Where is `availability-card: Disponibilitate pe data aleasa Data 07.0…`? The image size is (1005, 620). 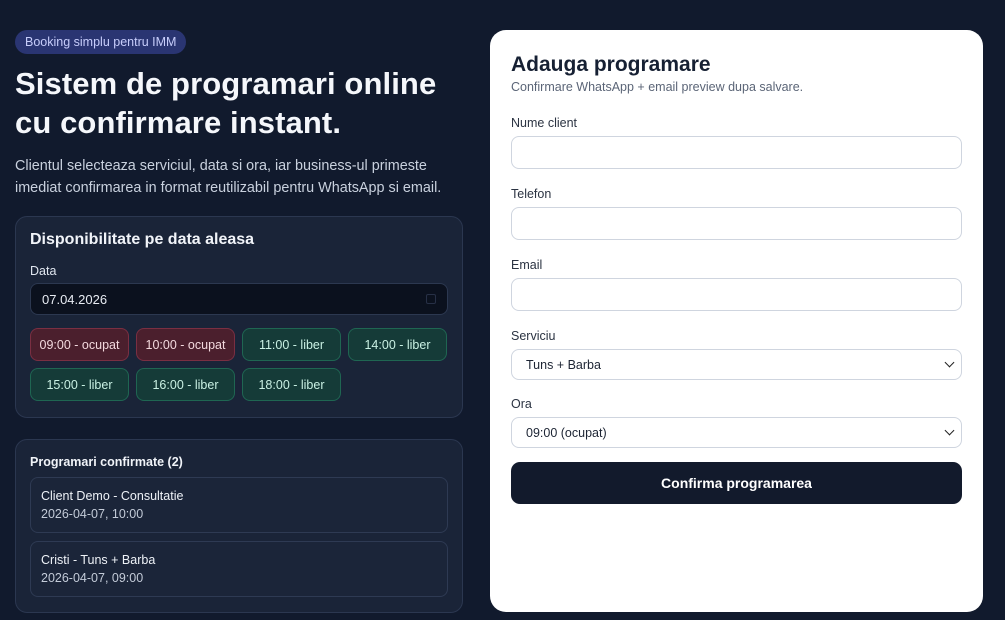
availability-card: Disponibilitate pe data aleasa Data 07.0… is located at coordinates (239, 317).